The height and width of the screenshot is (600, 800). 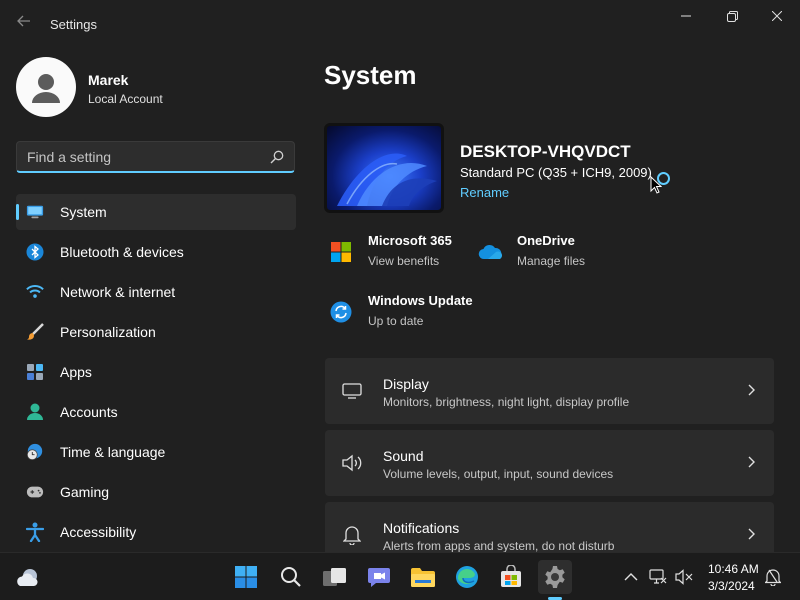 I want to click on store-button, so click(x=511, y=577).